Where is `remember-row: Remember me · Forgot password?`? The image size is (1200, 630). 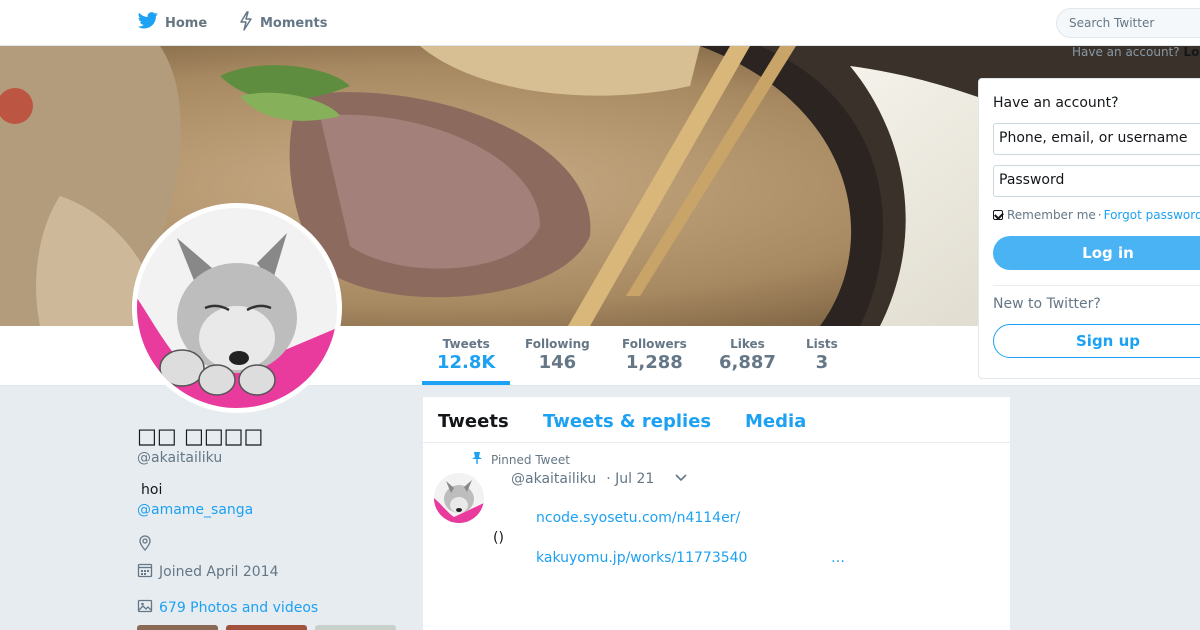
remember-row: Remember me · Forgot password? is located at coordinates (1096, 215).